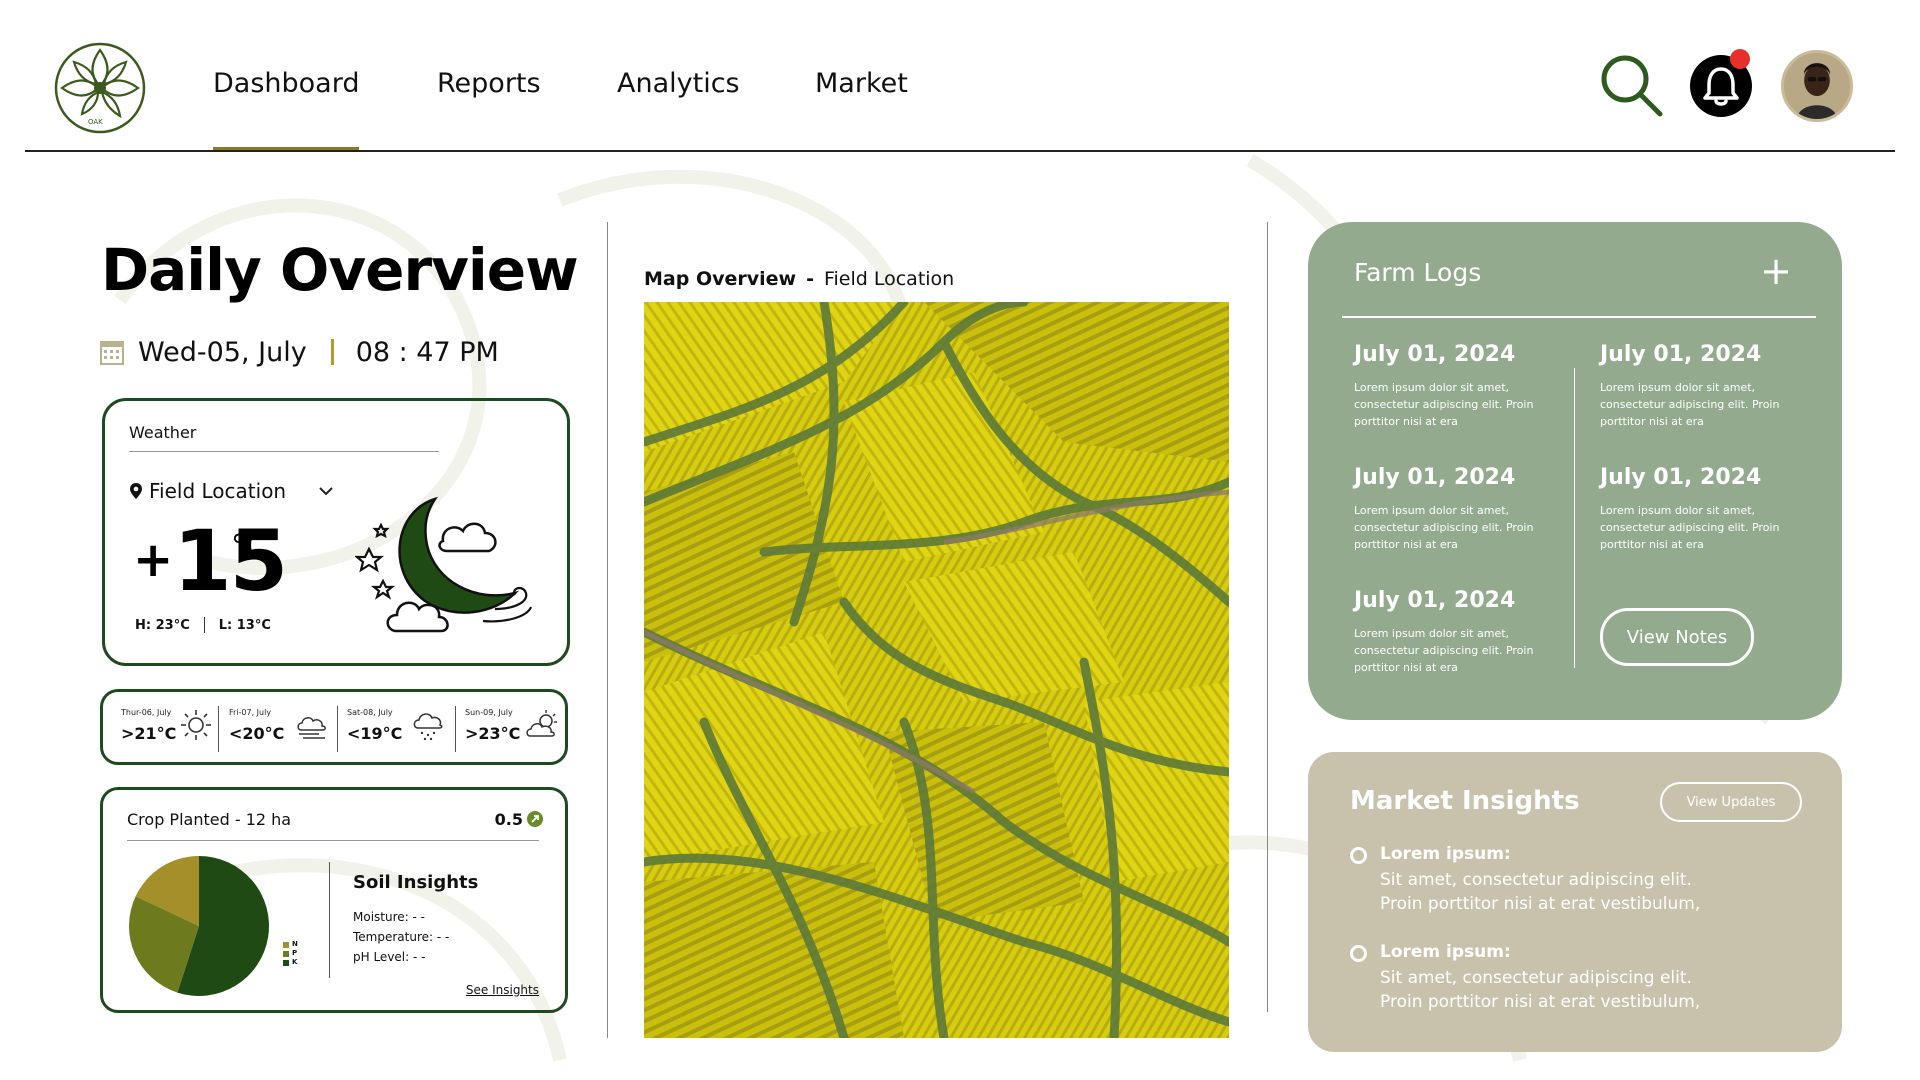  Describe the element at coordinates (1579, 317) in the screenshot. I see `farm-logs-divider` at that location.